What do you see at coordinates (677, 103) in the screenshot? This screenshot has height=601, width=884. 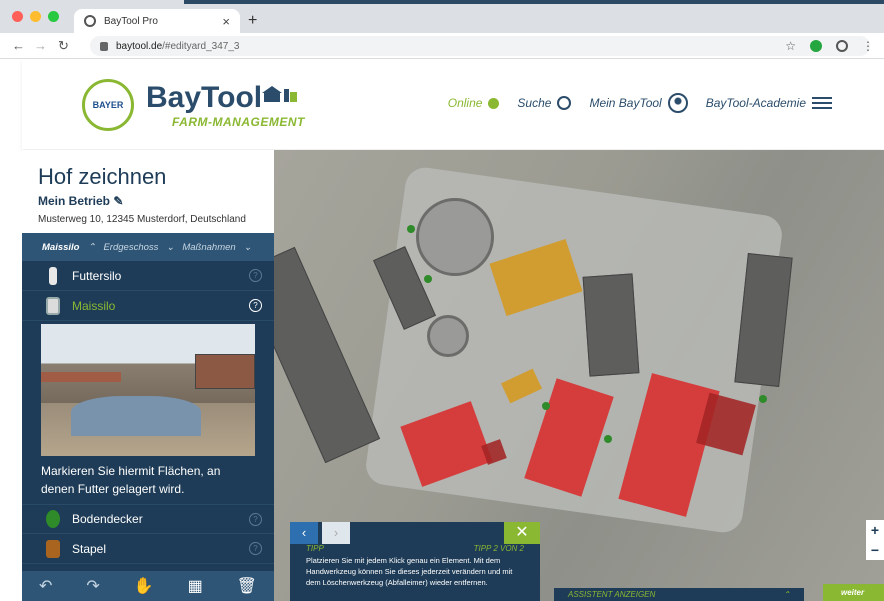 I see `user-icon` at bounding box center [677, 103].